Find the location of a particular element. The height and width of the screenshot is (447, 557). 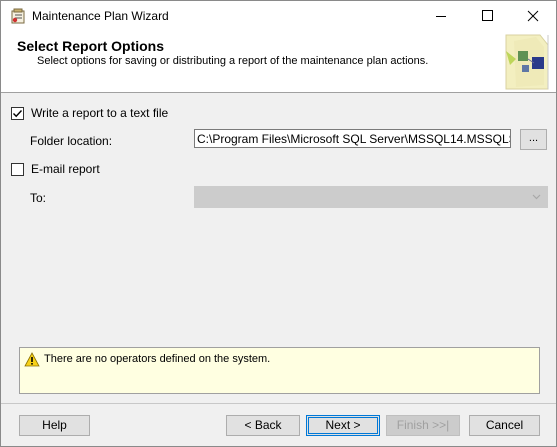

footer-divider is located at coordinates (278, 403).